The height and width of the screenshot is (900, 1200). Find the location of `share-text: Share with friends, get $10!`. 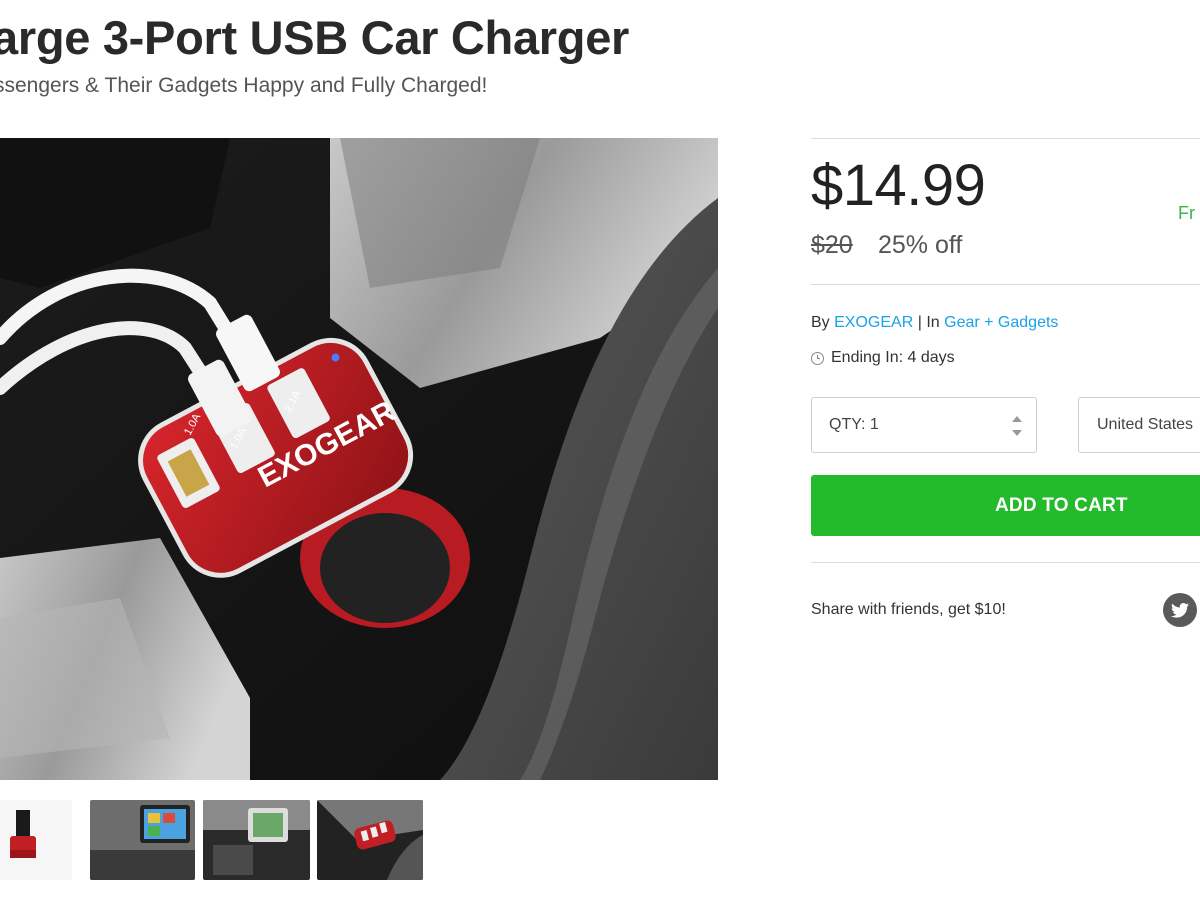

share-text: Share with friends, get $10! is located at coordinates (908, 609).